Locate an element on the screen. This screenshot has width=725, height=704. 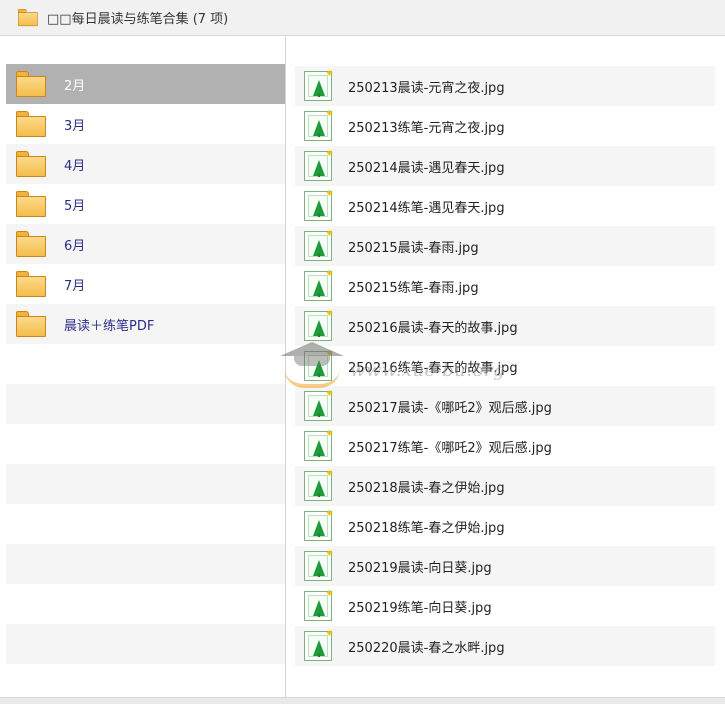
file-item: ✦ 250217练笔-《哪吒2》观后感.jpg is located at coordinates (505, 446).